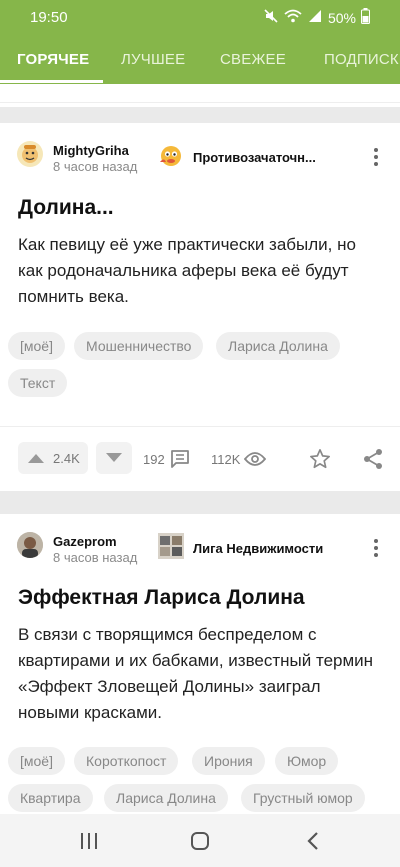 The height and width of the screenshot is (867, 400). What do you see at coordinates (38, 383) in the screenshot?
I see `tag: Текст` at bounding box center [38, 383].